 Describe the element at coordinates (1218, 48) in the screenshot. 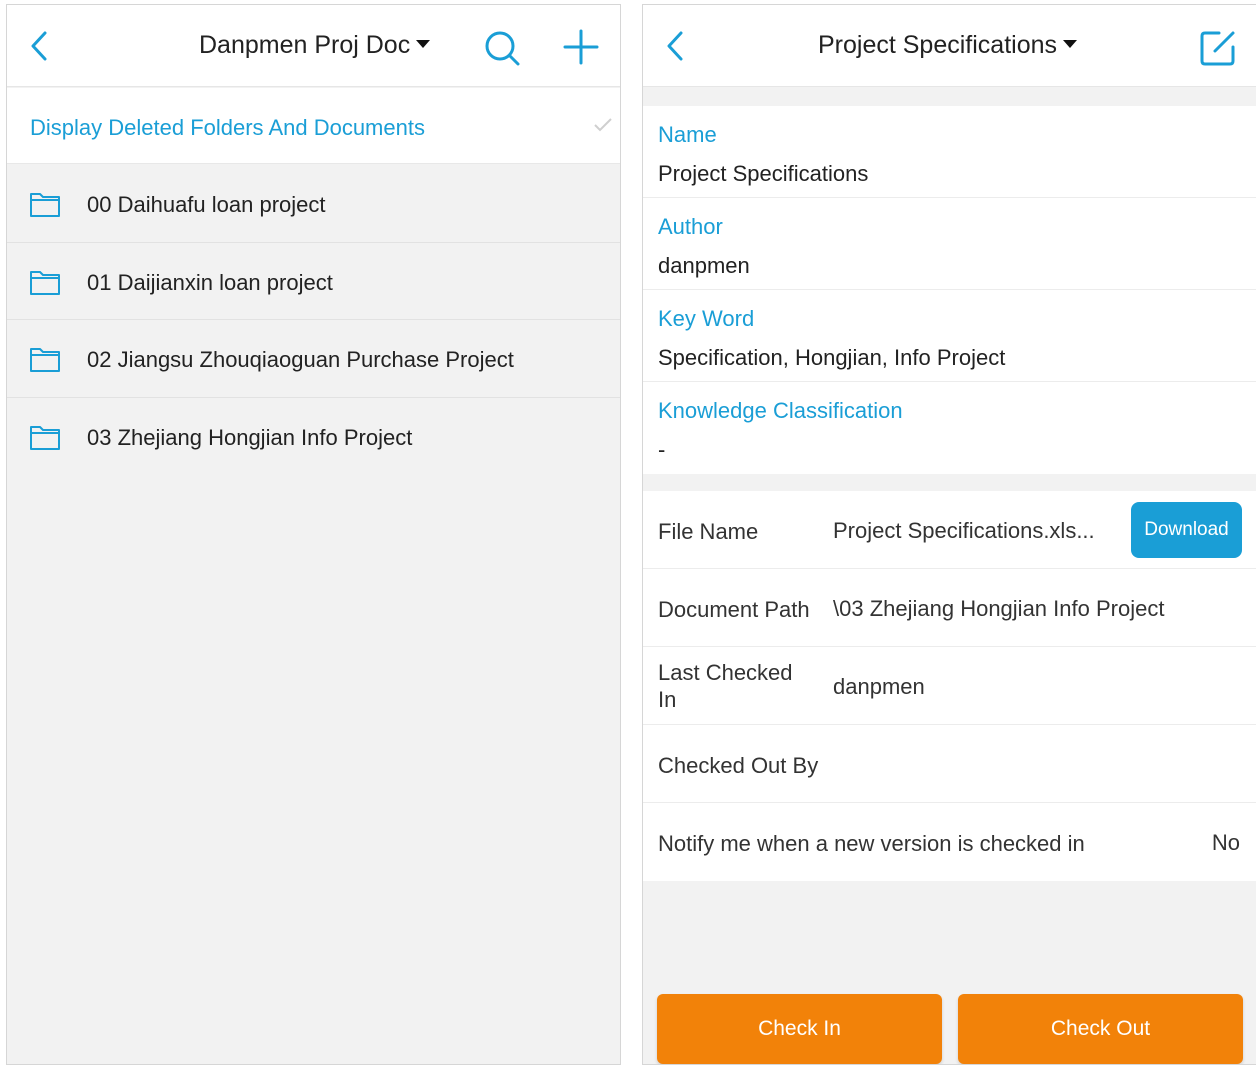

I see `edit-icon` at that location.